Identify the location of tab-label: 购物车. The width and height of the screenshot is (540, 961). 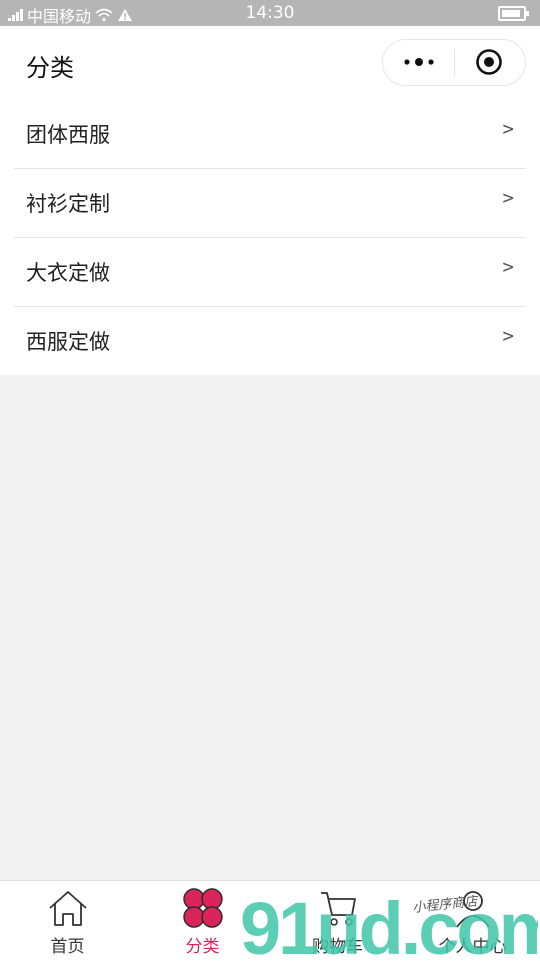
(337, 947).